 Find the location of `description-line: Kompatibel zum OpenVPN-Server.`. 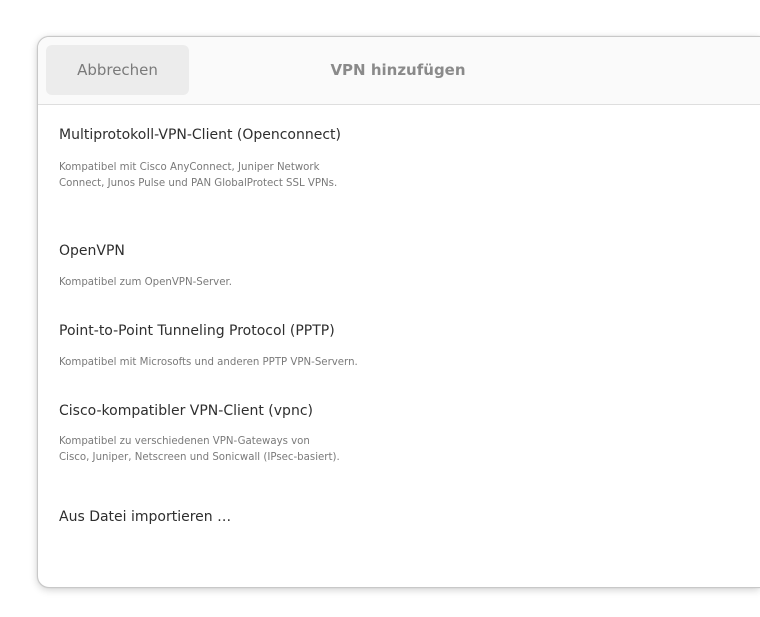

description-line: Kompatibel zum OpenVPN-Server. is located at coordinates (145, 282).